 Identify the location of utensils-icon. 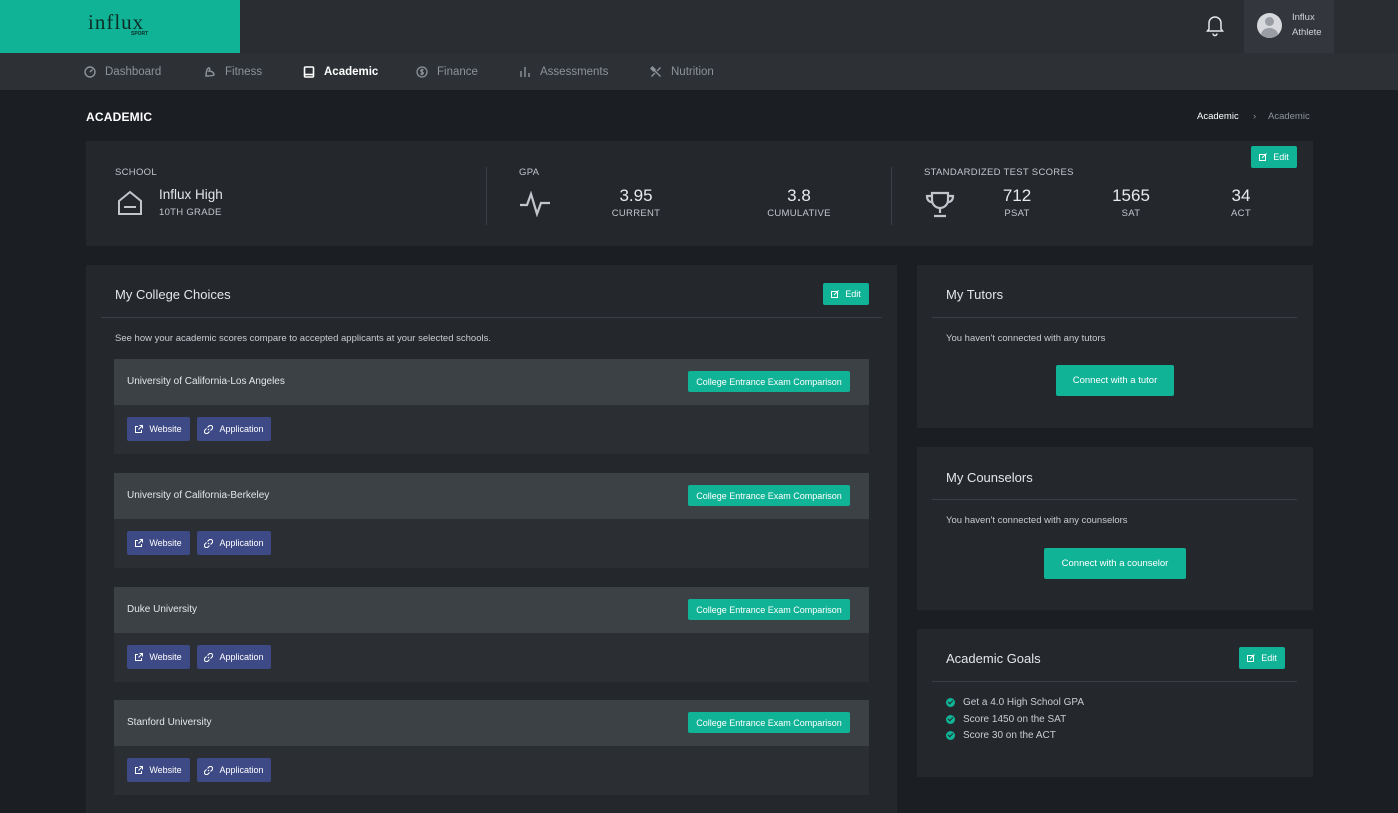
(655, 71).